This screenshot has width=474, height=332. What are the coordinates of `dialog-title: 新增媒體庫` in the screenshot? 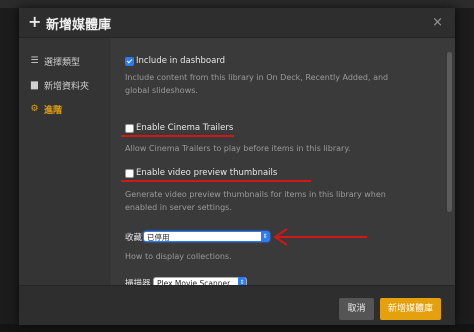 It's located at (79, 25).